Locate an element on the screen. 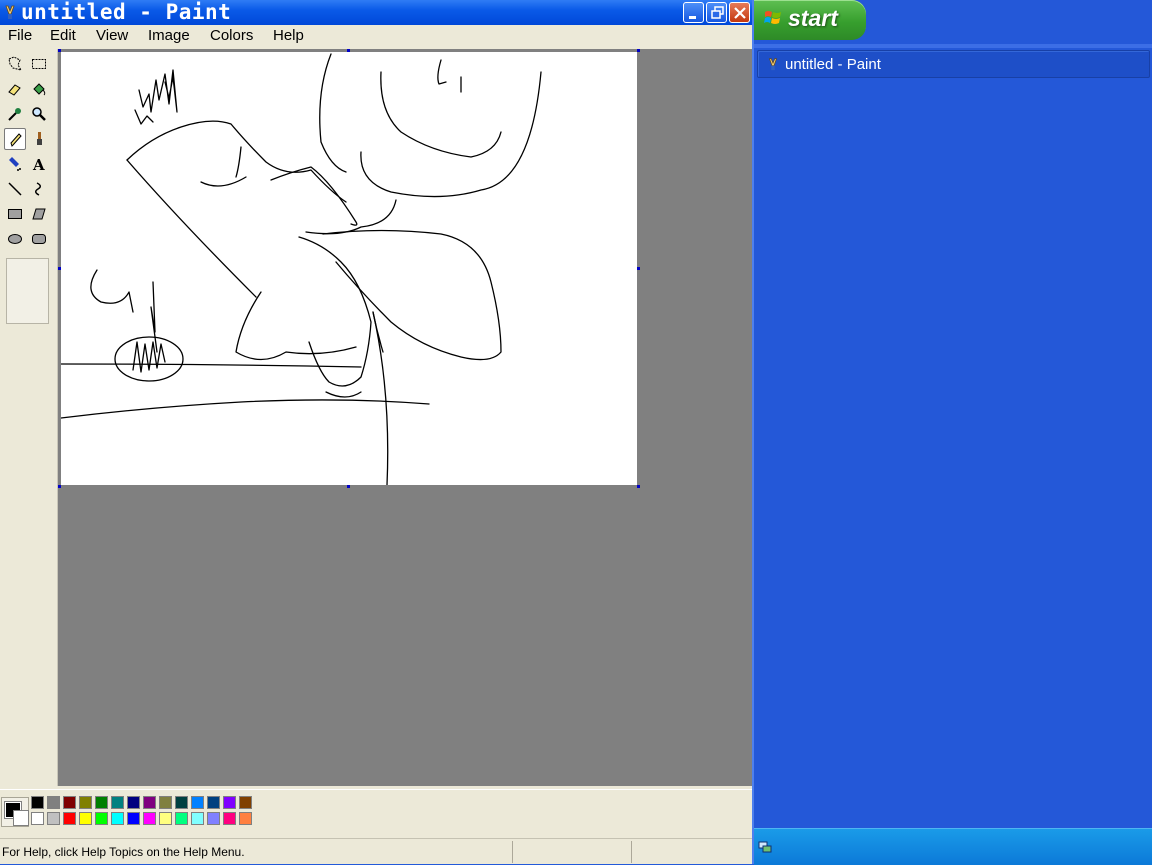 The width and height of the screenshot is (1152, 865). rectangle-tool is located at coordinates (15, 214).